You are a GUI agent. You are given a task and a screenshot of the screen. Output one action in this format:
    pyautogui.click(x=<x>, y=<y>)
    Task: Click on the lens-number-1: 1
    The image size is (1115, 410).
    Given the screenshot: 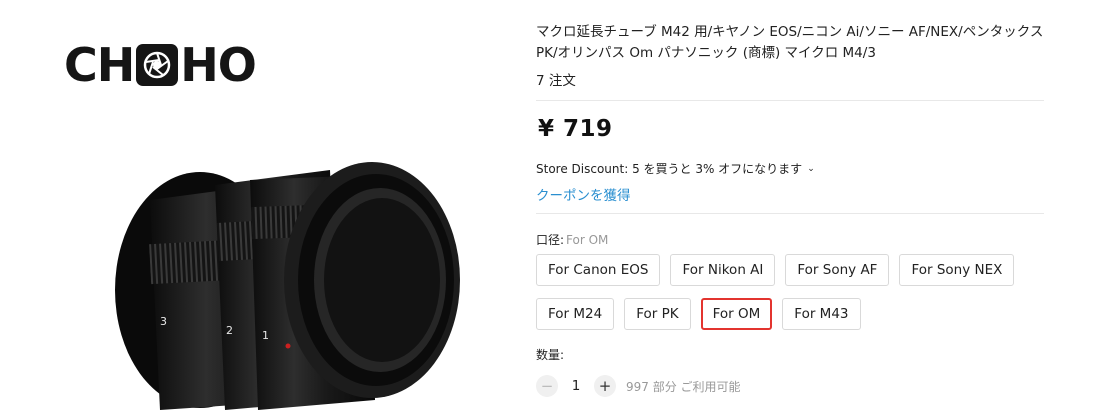 What is the action you would take?
    pyautogui.click(x=265, y=335)
    